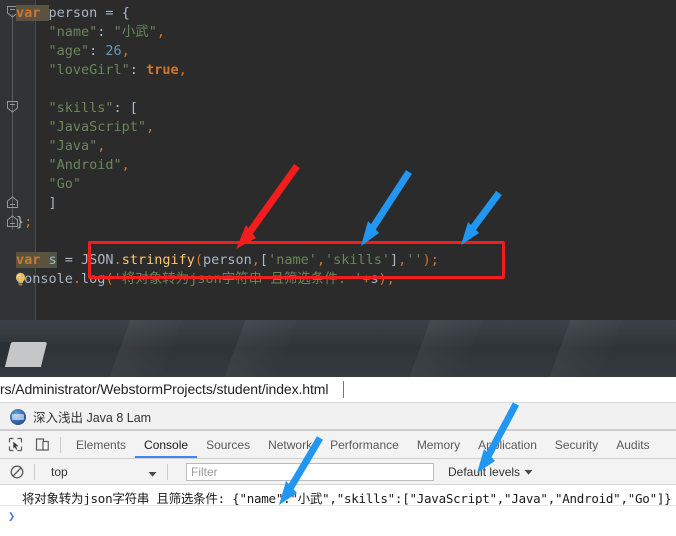 The height and width of the screenshot is (536, 676). I want to click on execution-context-select: top, so click(106, 472).